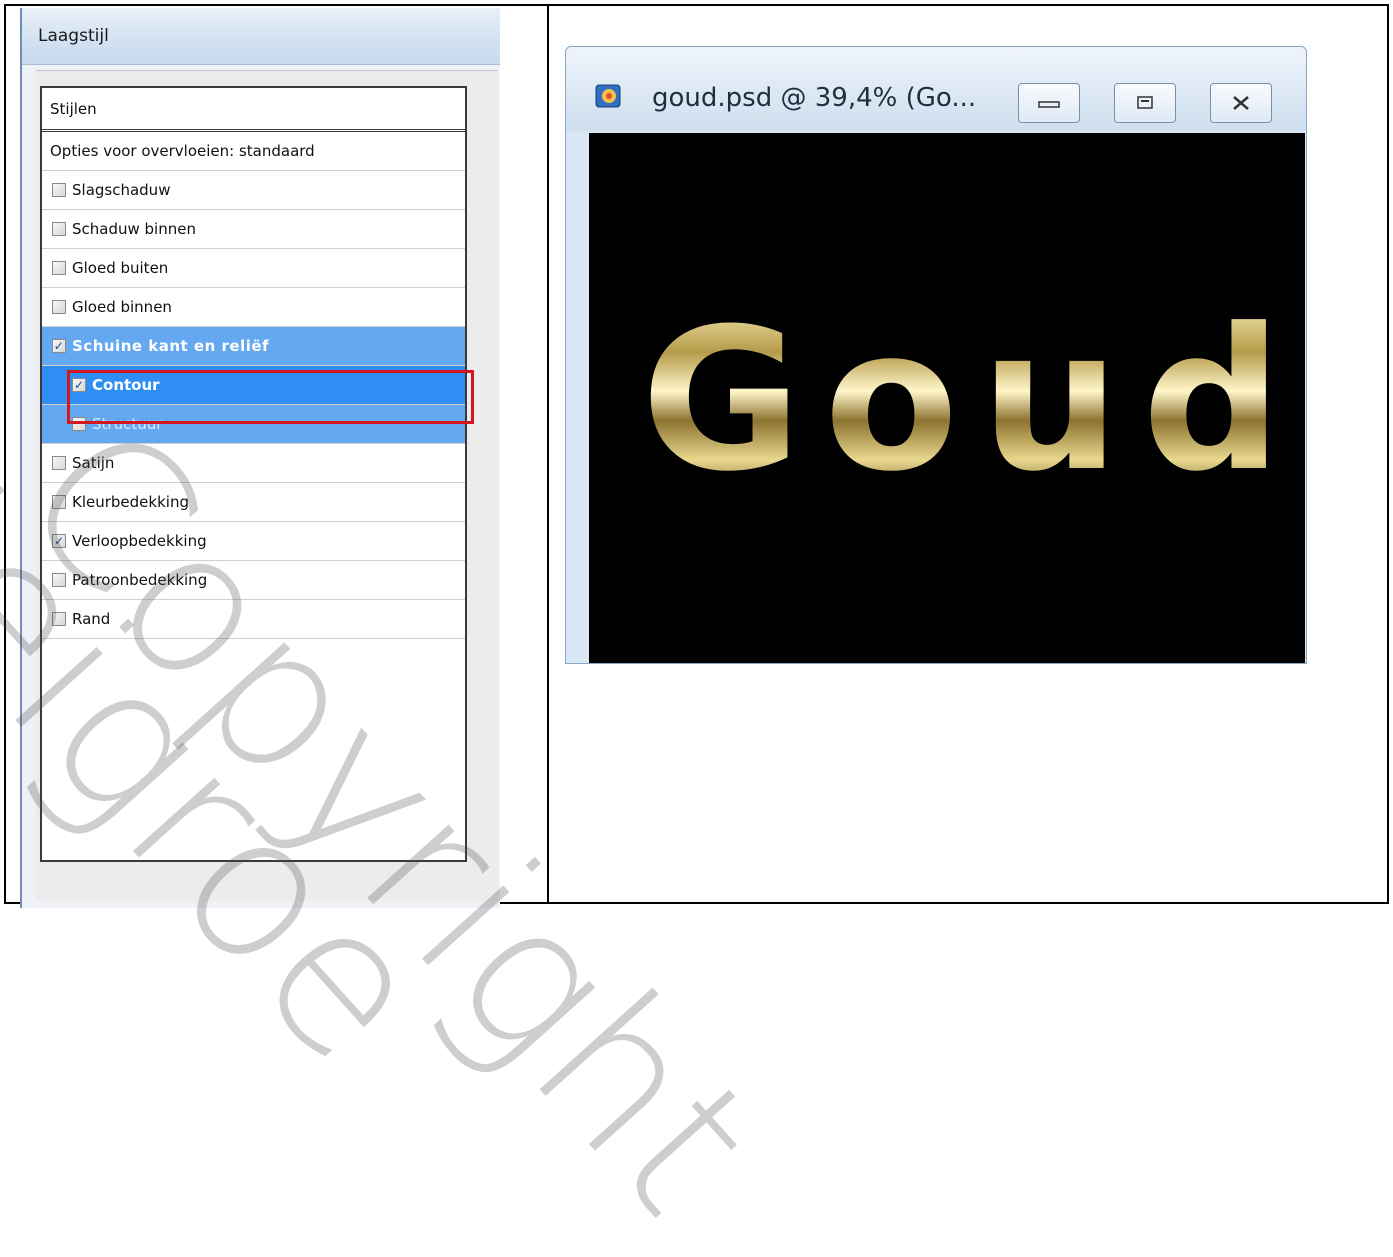  Describe the element at coordinates (121, 190) in the screenshot. I see `style-item-label: Slagschaduw` at that location.